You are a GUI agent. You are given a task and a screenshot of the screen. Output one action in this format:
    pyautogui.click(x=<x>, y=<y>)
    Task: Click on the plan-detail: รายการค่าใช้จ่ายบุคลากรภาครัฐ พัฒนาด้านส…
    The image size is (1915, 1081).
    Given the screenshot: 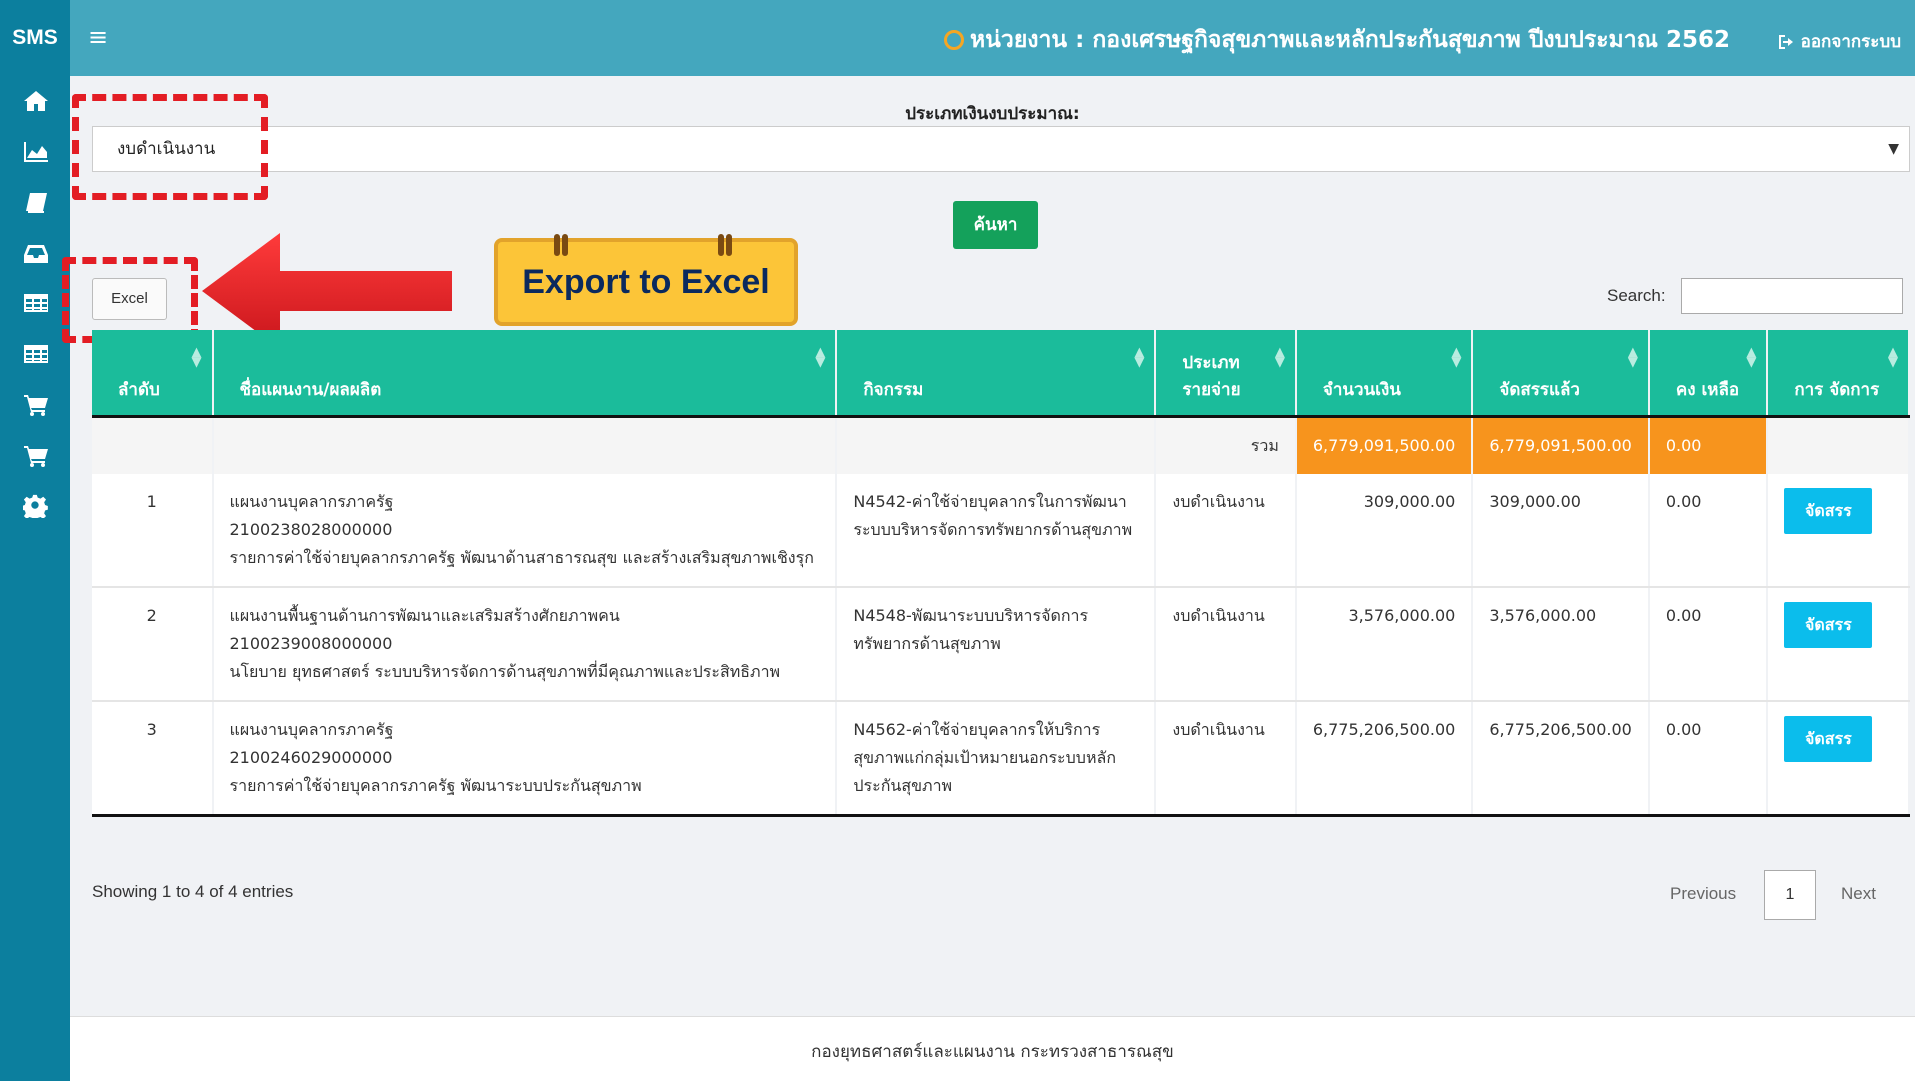 What is the action you would take?
    pyautogui.click(x=521, y=557)
    